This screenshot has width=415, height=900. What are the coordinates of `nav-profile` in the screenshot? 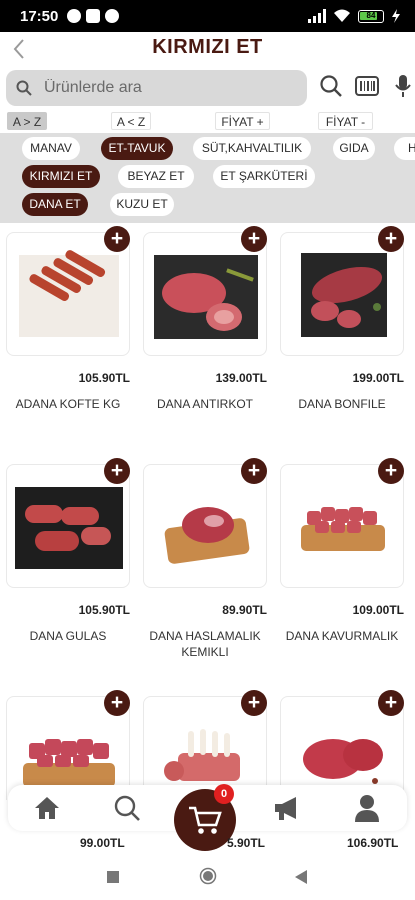 It's located at (367, 808).